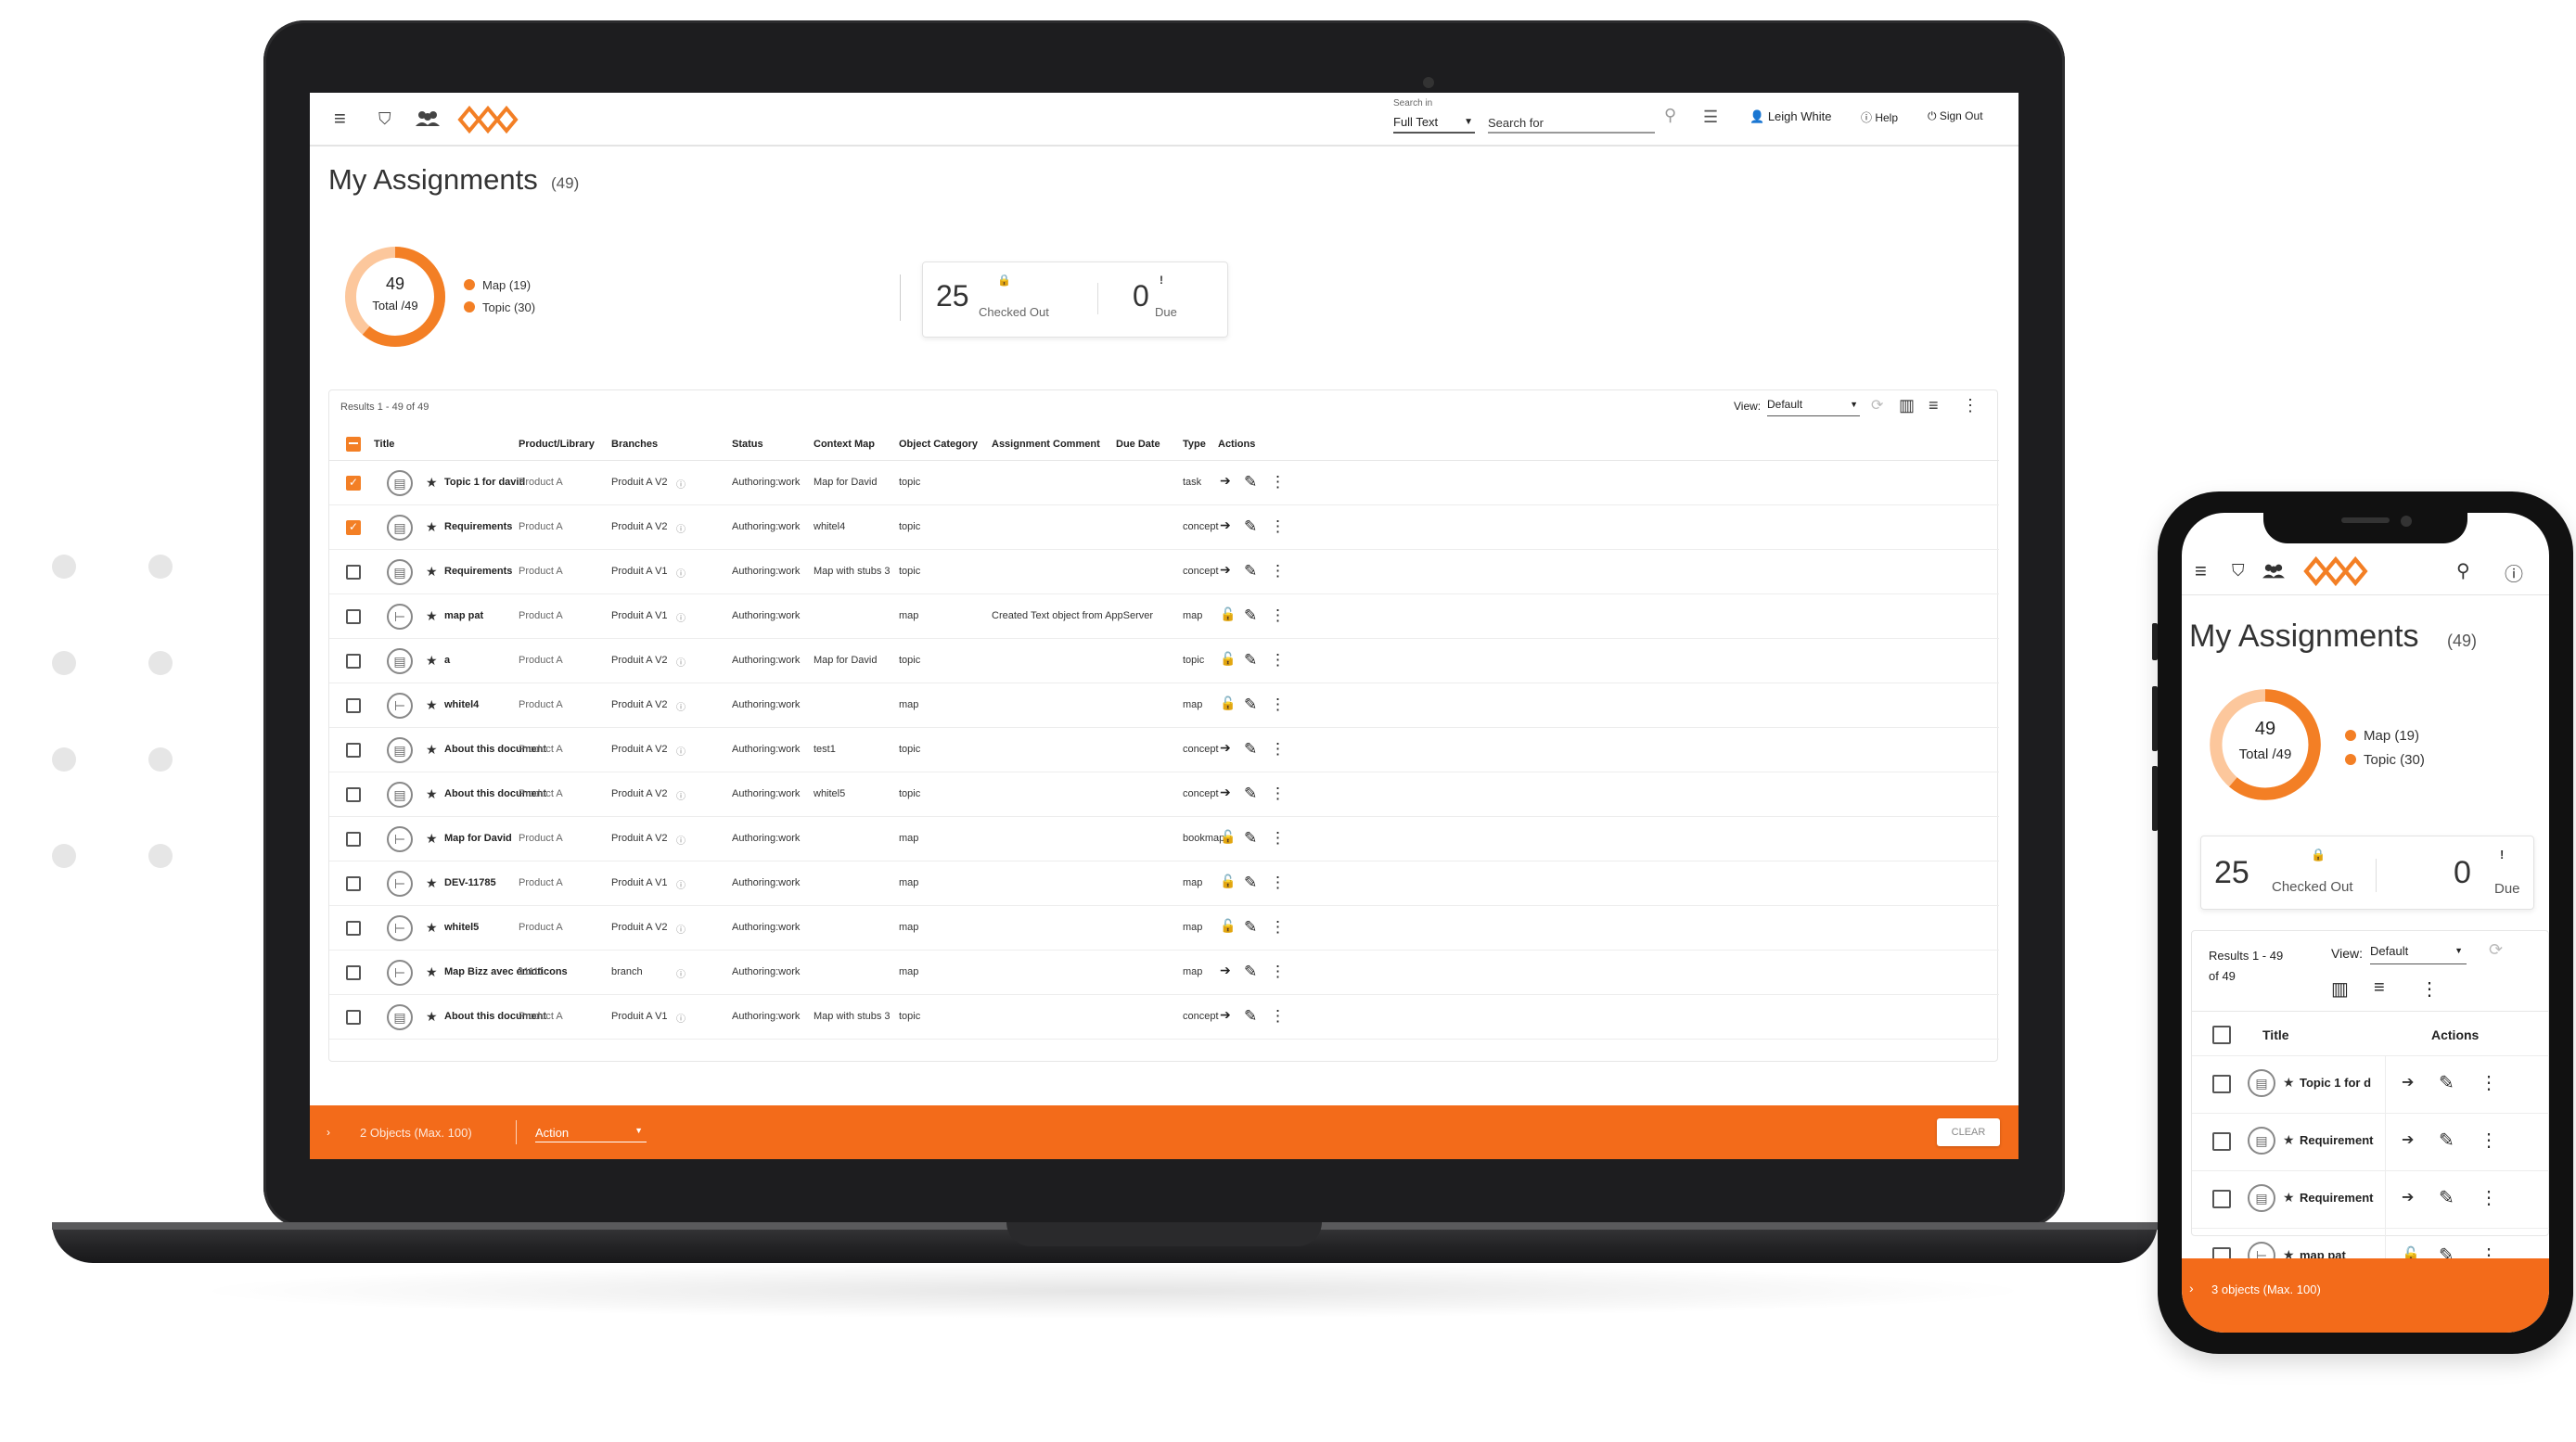  I want to click on row-title: DEV-11785, so click(470, 882).